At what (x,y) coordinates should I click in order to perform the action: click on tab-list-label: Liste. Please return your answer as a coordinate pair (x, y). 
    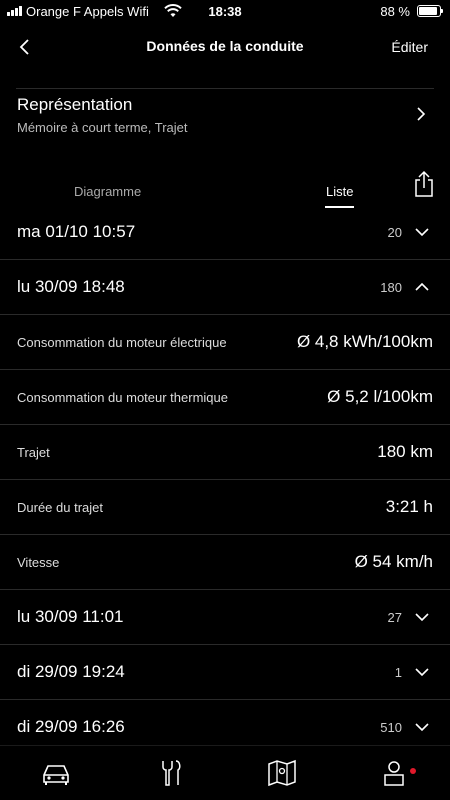
    Looking at the image, I should click on (340, 191).